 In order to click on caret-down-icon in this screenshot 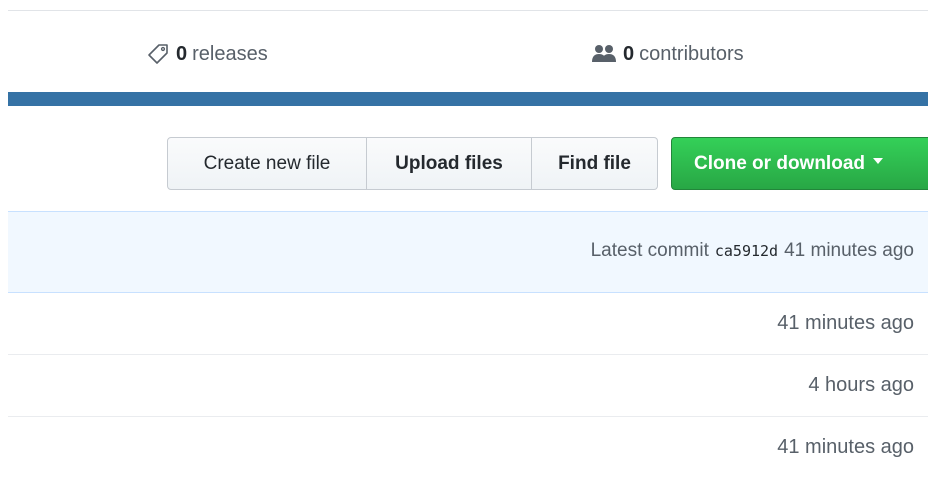, I will do `click(878, 160)`.